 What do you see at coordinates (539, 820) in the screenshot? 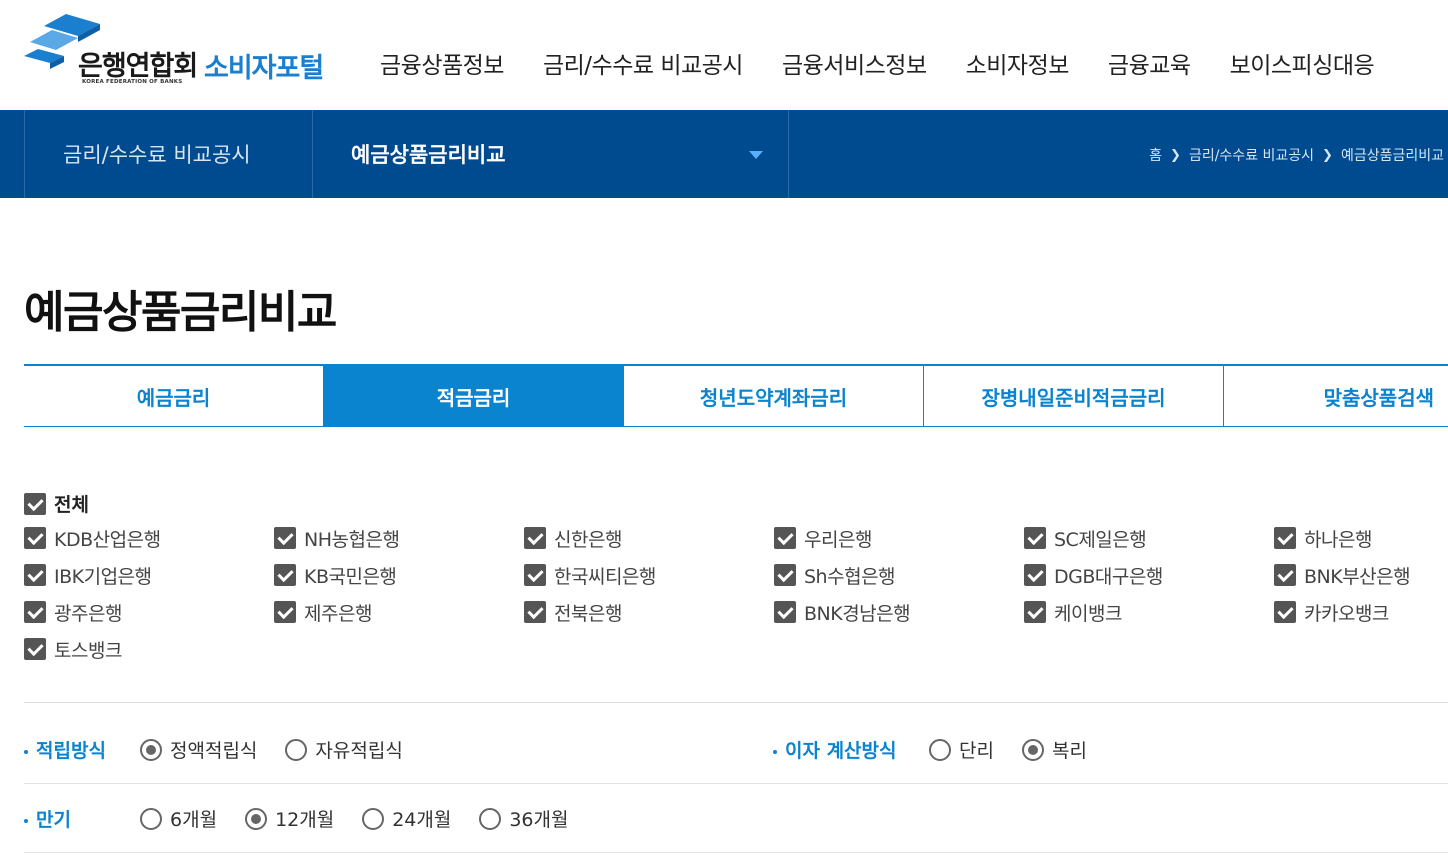
I see `radio-label: 36개월` at bounding box center [539, 820].